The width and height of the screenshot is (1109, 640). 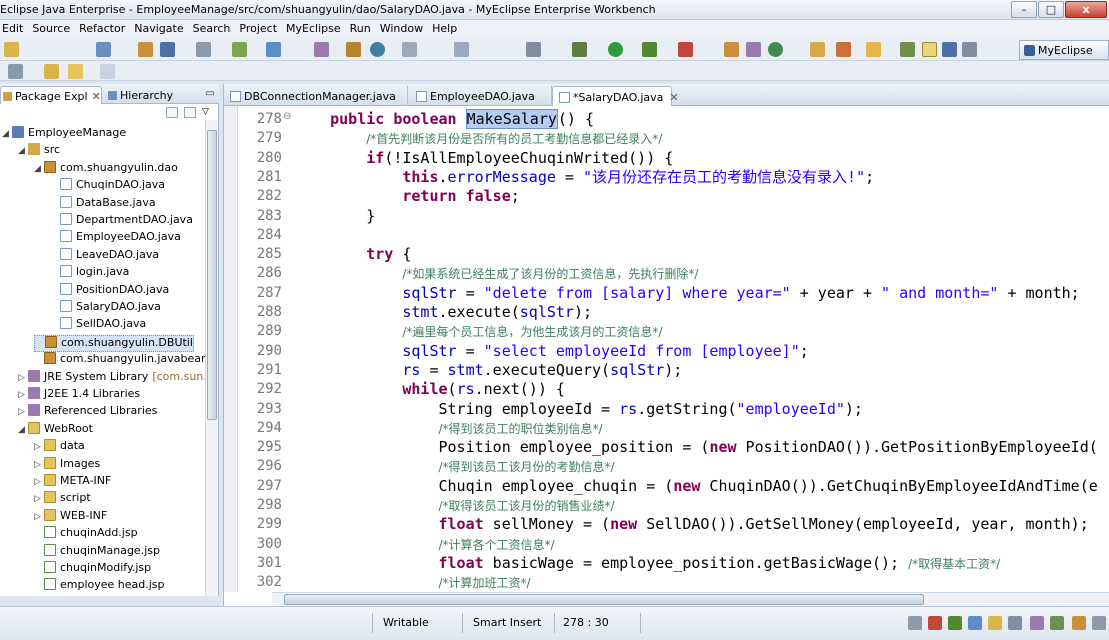 I want to click on run-last-icon, so click(x=649, y=49).